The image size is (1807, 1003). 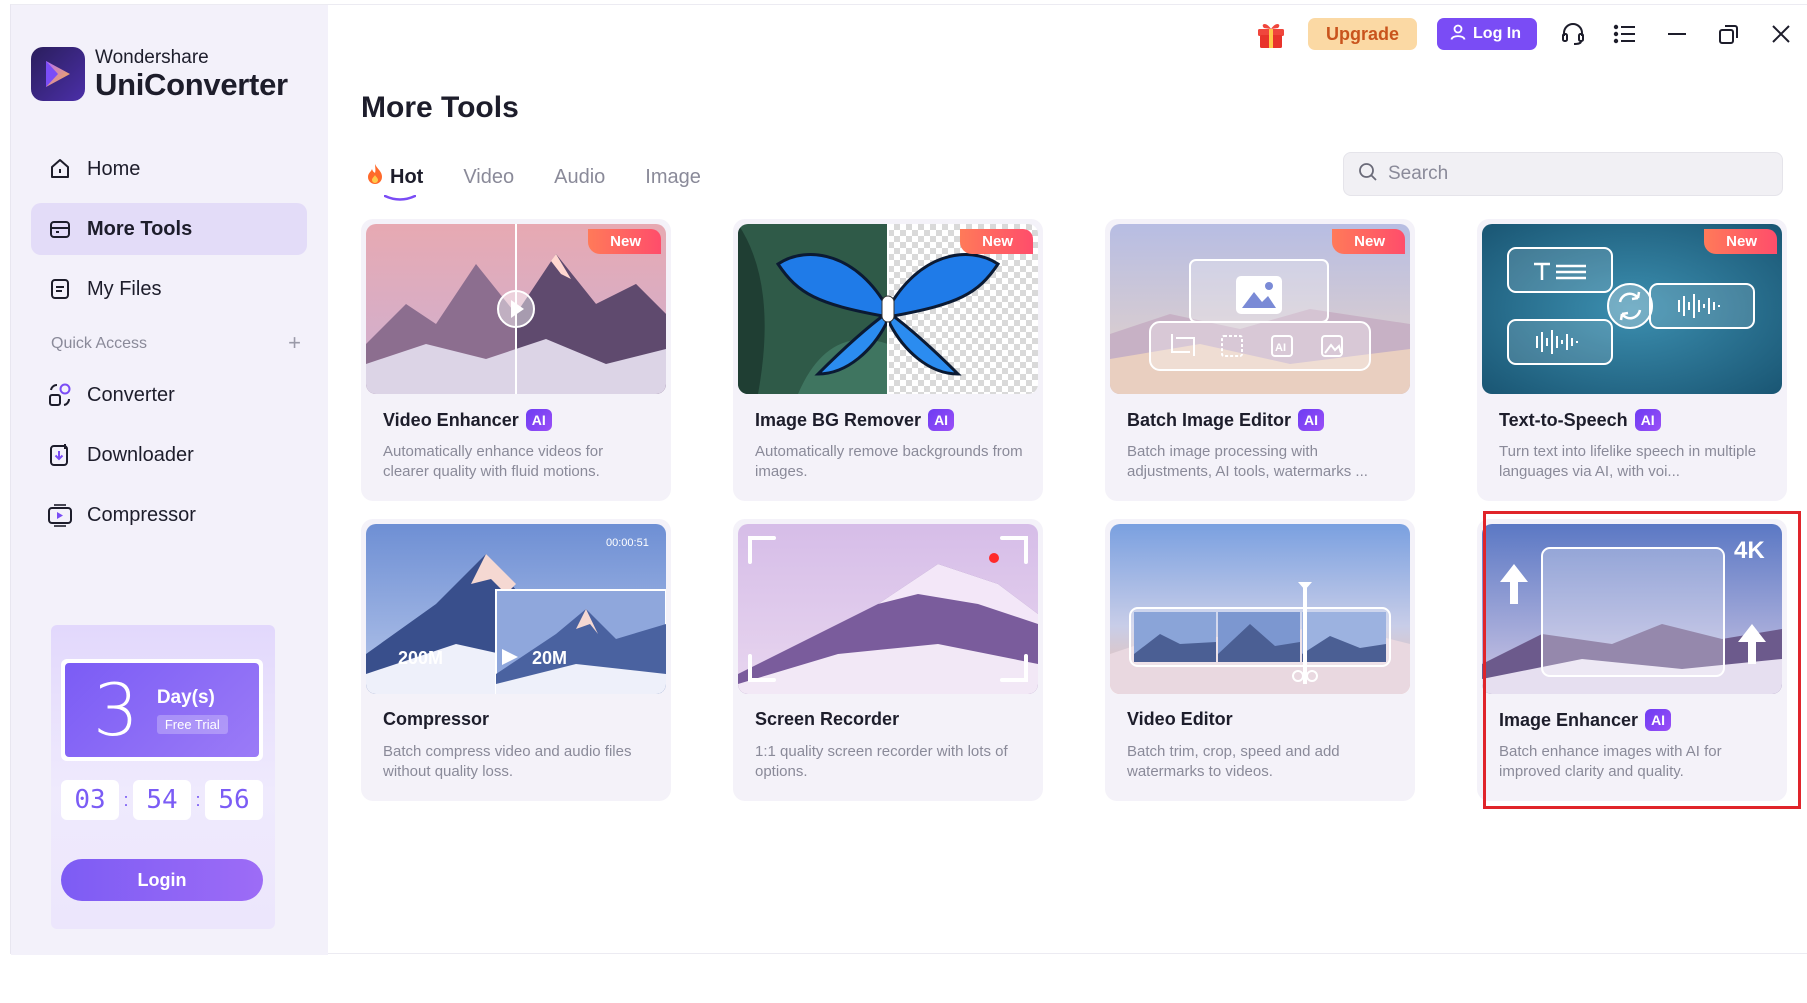 What do you see at coordinates (436, 719) in the screenshot?
I see `card-title: Compressor` at bounding box center [436, 719].